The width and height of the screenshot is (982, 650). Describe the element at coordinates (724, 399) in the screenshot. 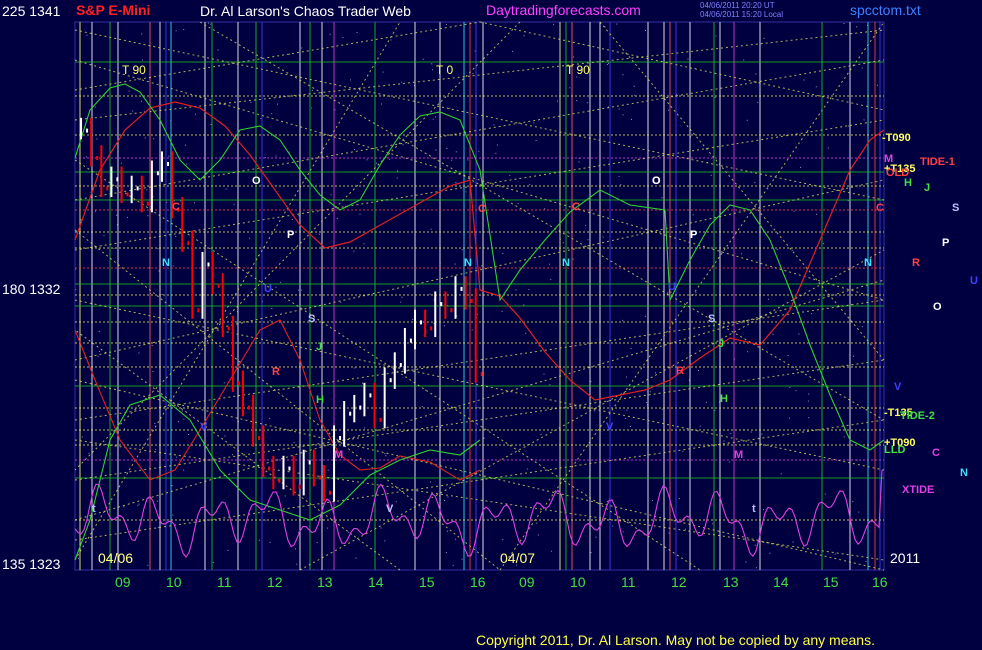

I see `planet-marker: H` at that location.